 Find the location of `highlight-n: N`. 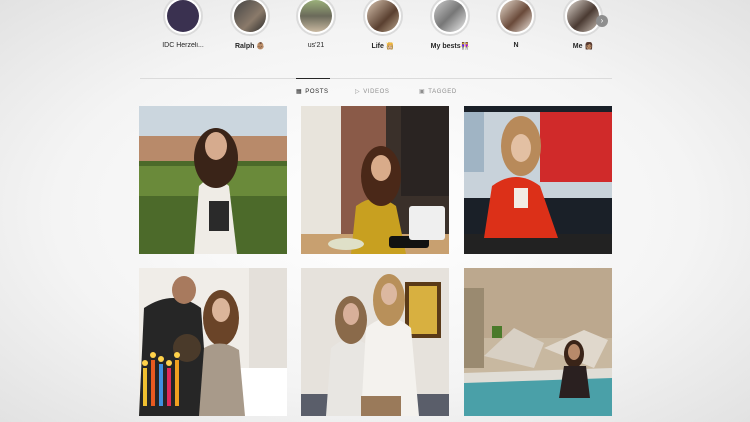

highlight-n: N is located at coordinates (516, 24).